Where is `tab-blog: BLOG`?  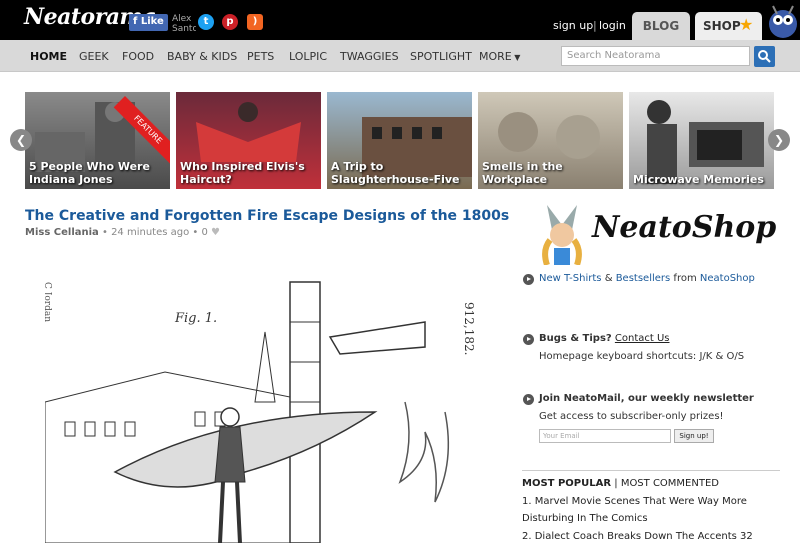
tab-blog: BLOG is located at coordinates (661, 26).